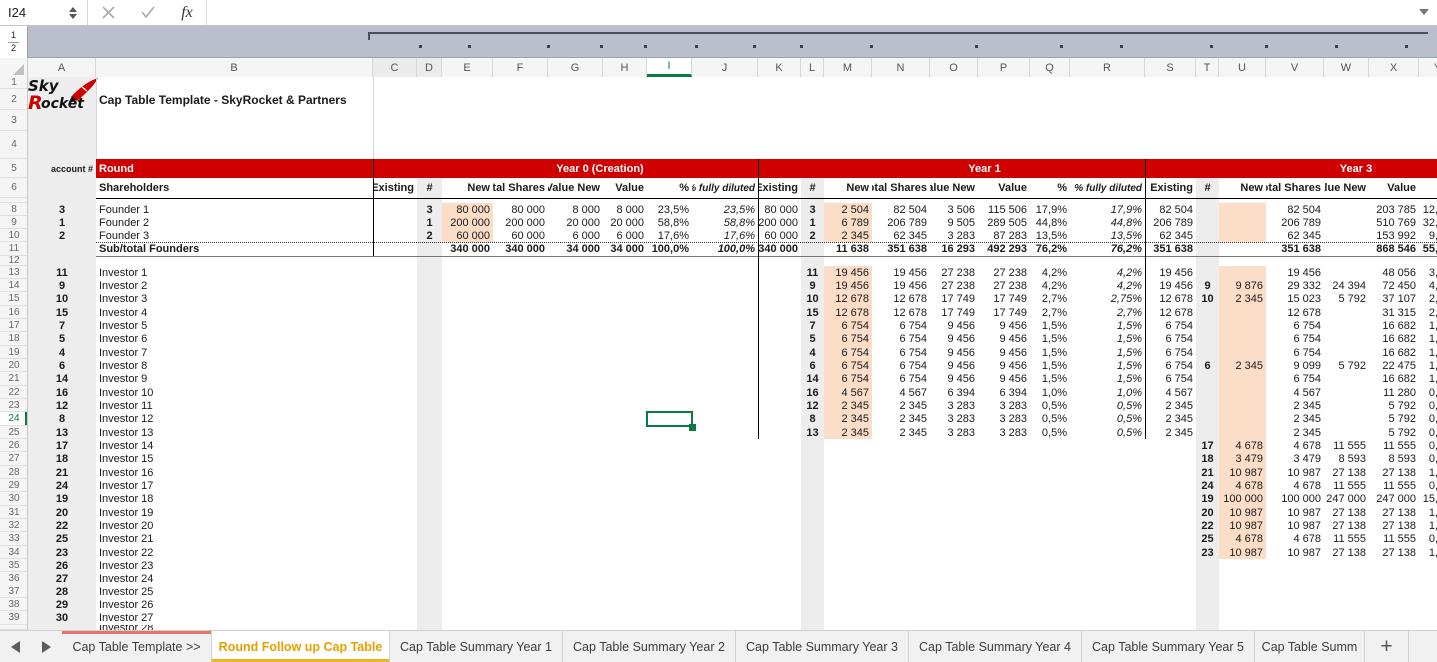 Image resolution: width=1437 pixels, height=662 pixels. Describe the element at coordinates (234, 459) in the screenshot. I see `shareholder-name: Investor 15` at that location.